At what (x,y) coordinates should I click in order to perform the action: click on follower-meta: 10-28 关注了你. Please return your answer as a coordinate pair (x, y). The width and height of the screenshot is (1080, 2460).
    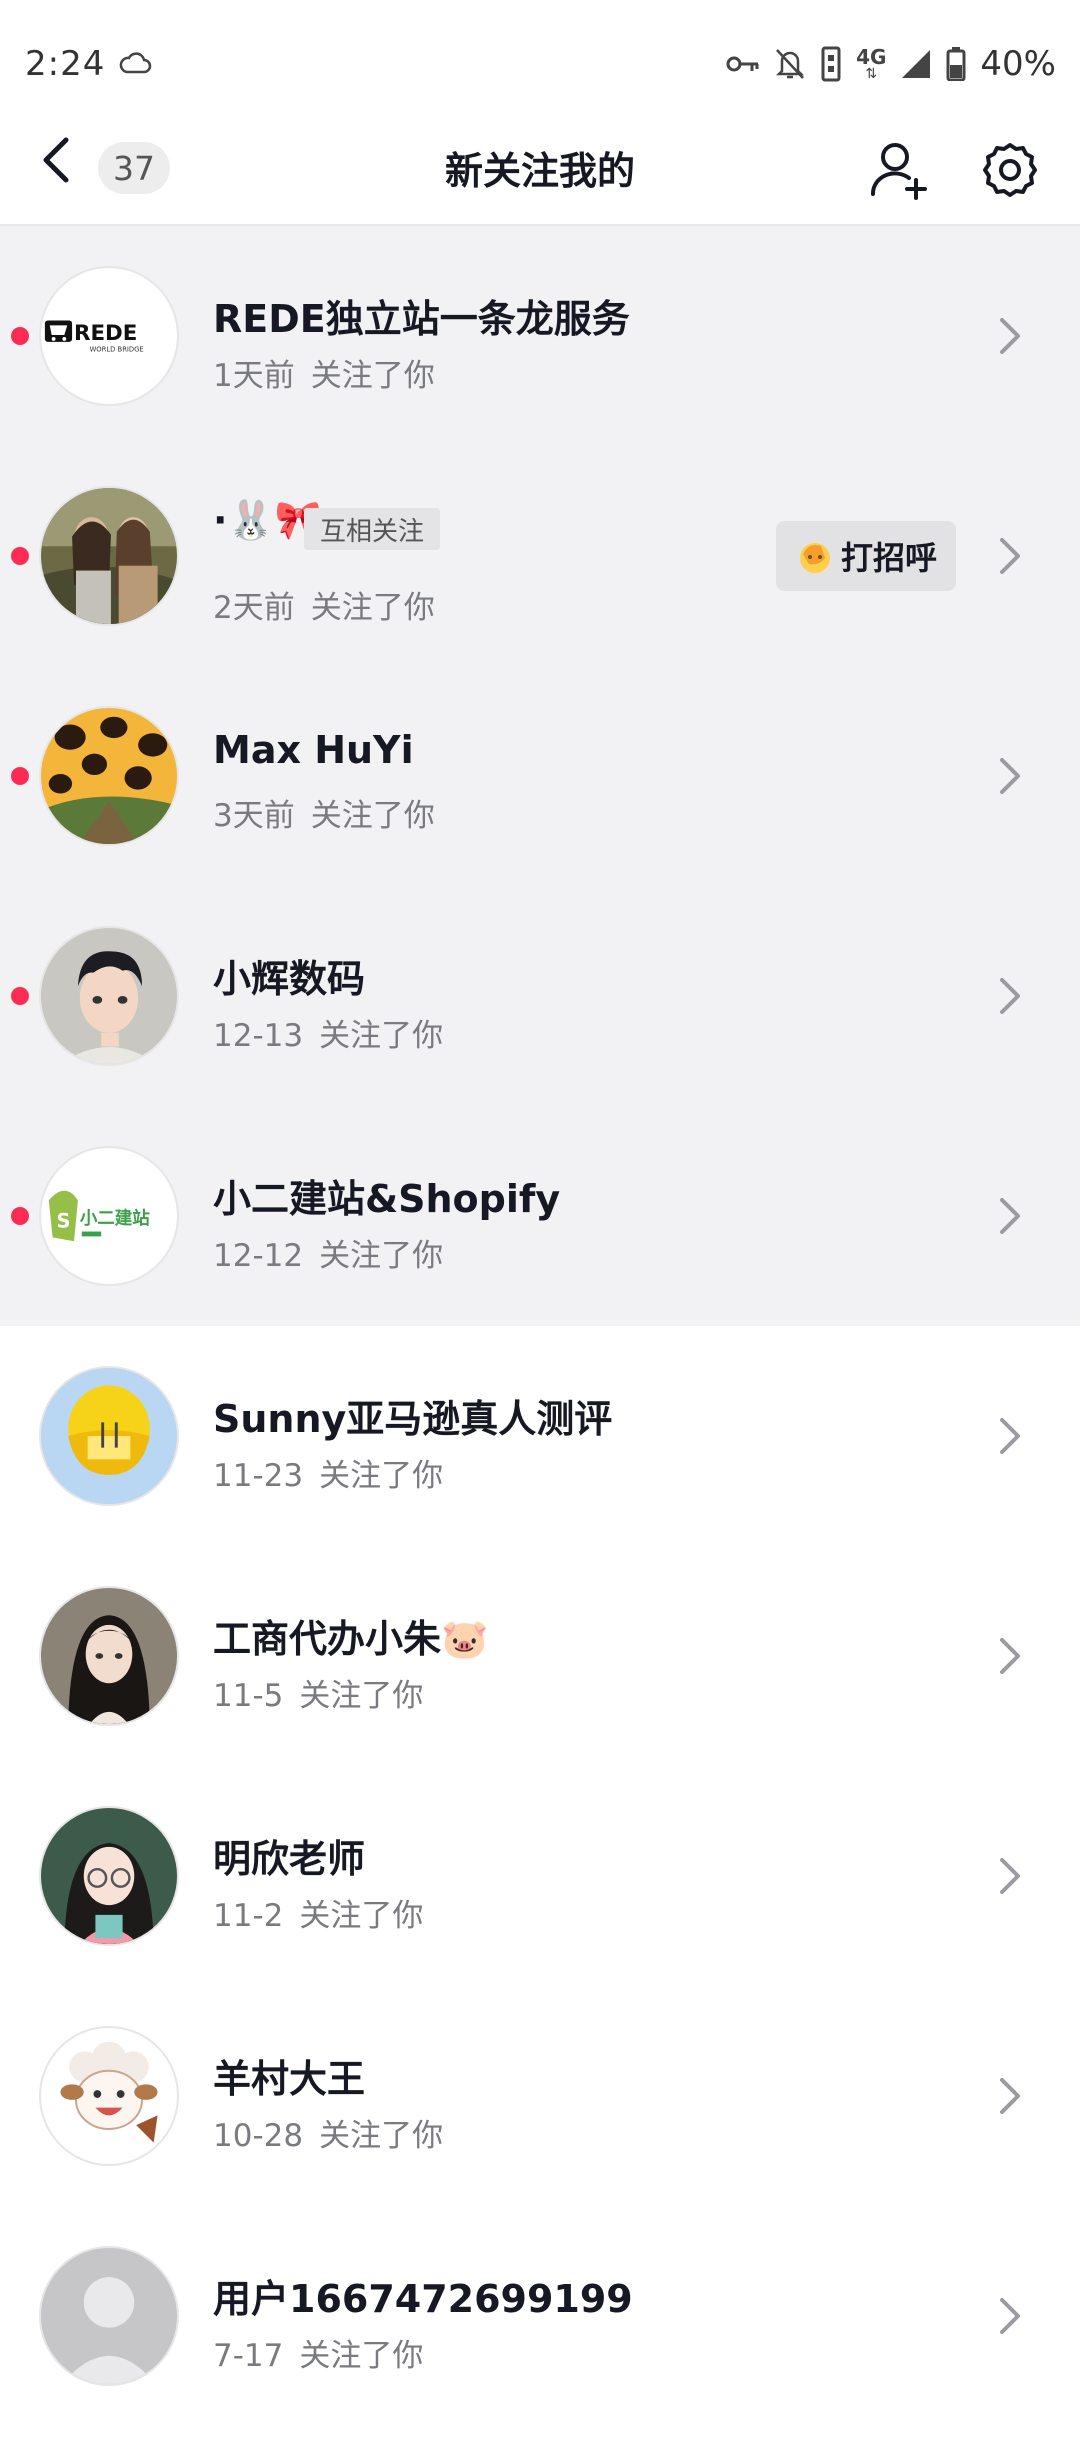
    Looking at the image, I should click on (328, 2132).